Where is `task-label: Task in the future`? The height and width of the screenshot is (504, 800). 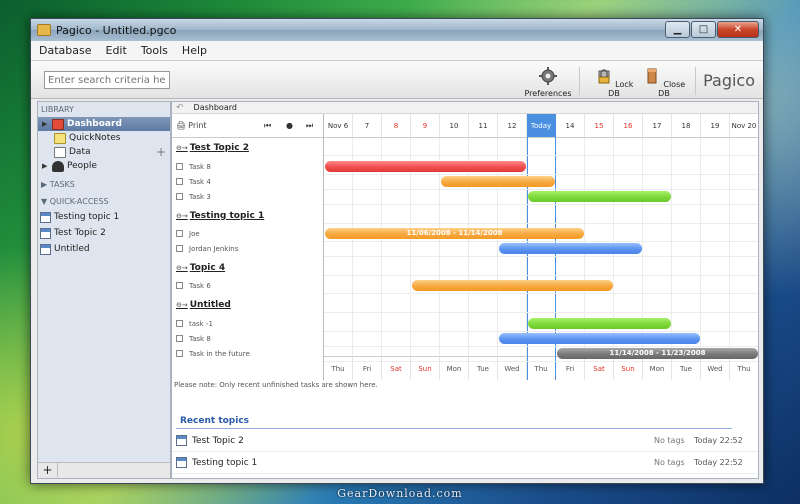 task-label: Task in the future is located at coordinates (219, 353).